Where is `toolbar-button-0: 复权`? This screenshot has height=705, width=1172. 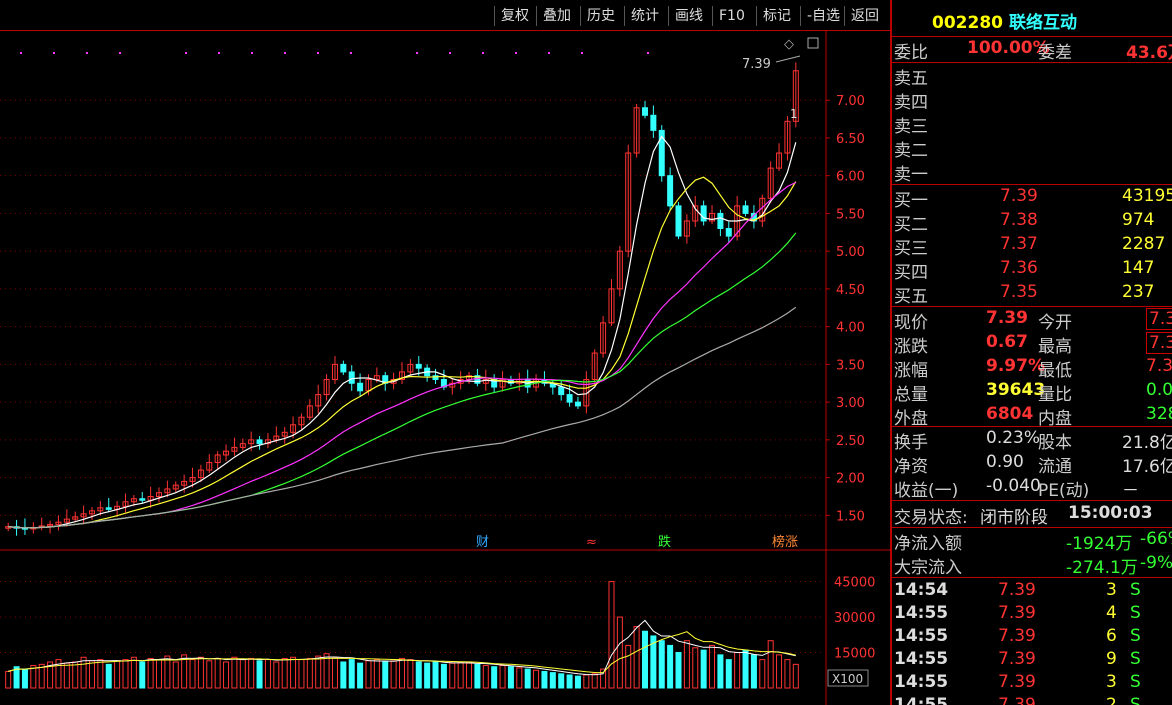 toolbar-button-0: 复权 is located at coordinates (514, 16).